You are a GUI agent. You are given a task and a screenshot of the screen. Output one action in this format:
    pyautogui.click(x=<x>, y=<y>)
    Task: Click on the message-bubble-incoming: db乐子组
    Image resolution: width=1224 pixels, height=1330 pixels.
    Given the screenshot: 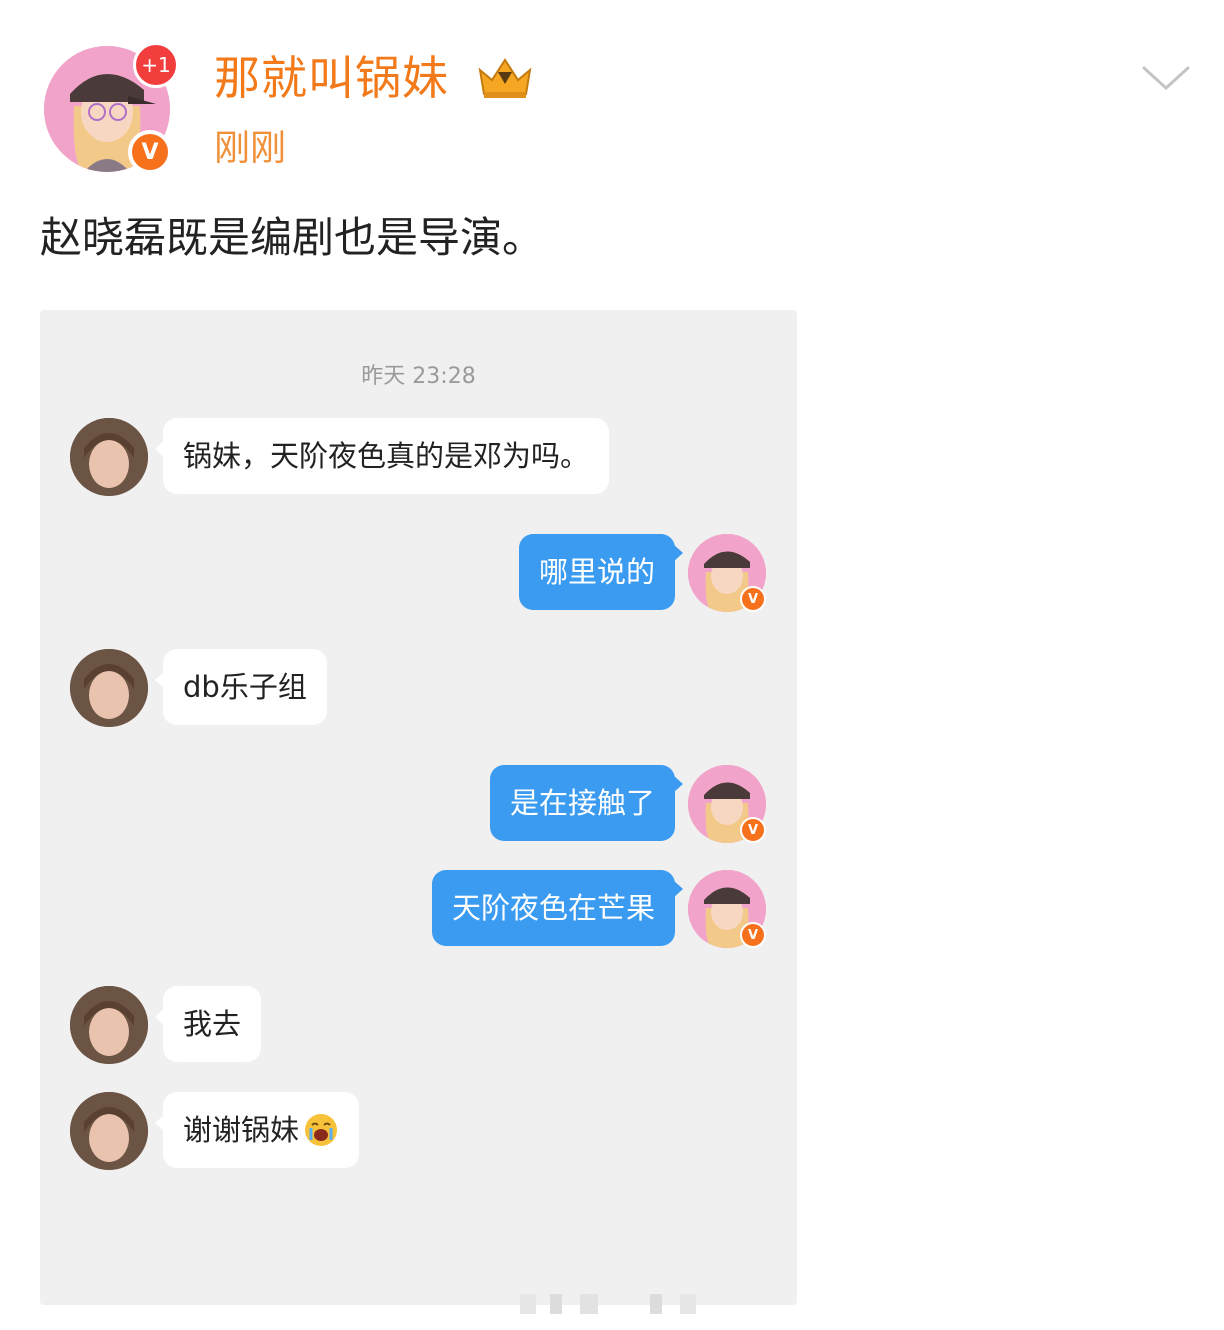 What is the action you would take?
    pyautogui.click(x=241, y=687)
    